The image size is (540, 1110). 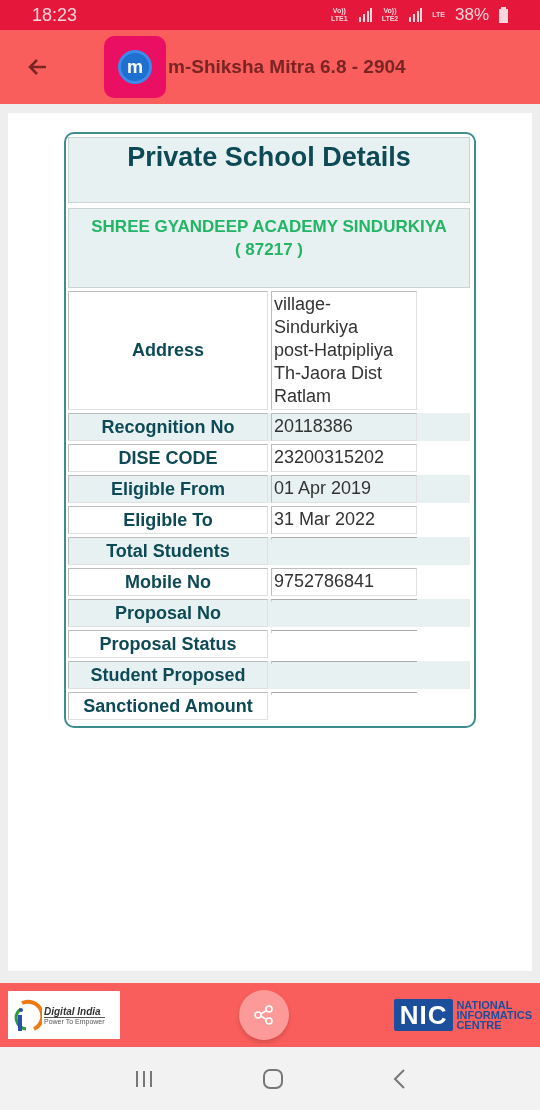 I want to click on field-value: 31 Mar 2022, so click(x=344, y=520).